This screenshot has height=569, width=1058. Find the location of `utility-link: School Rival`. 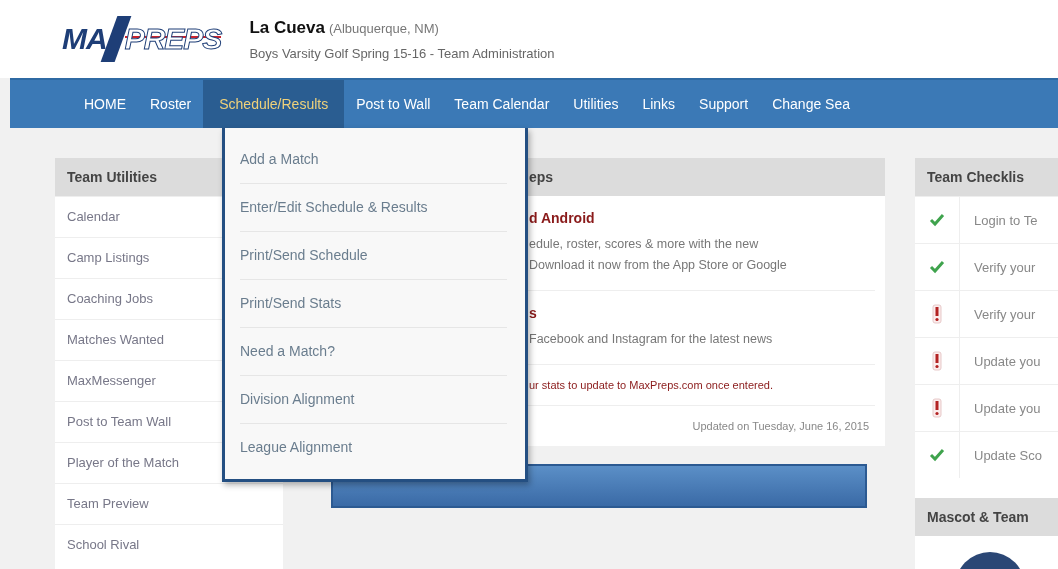

utility-link: School Rival is located at coordinates (169, 544).